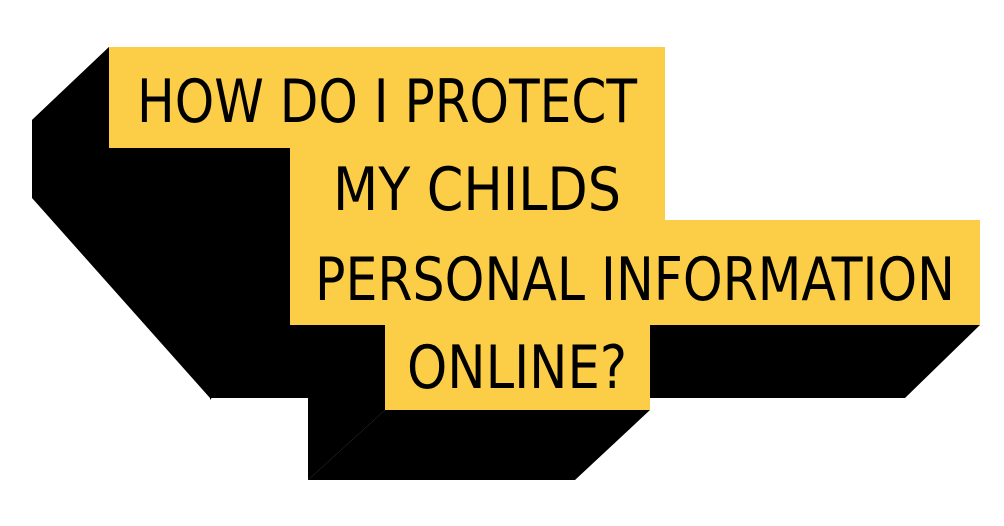  I want to click on headline-line-4: ONLINE?, so click(517, 368).